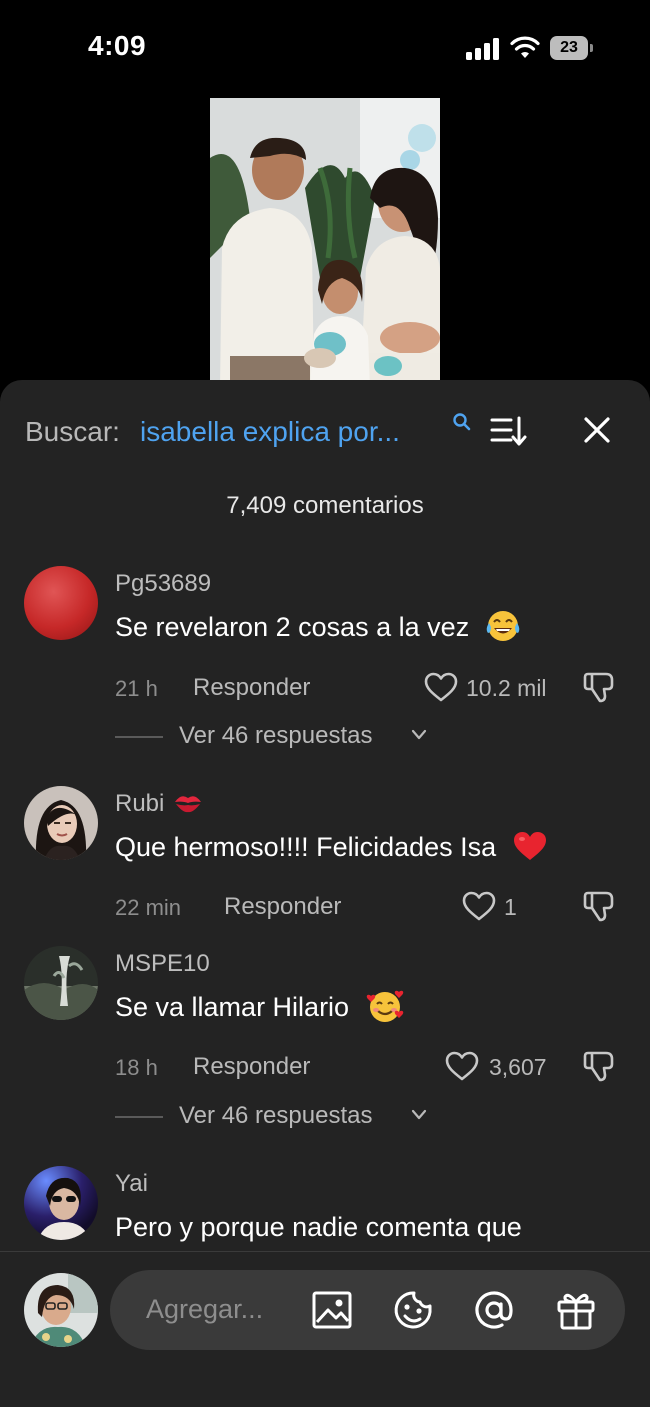  I want to click on comment-text-body: Se va llamar Hilario, so click(232, 1007).